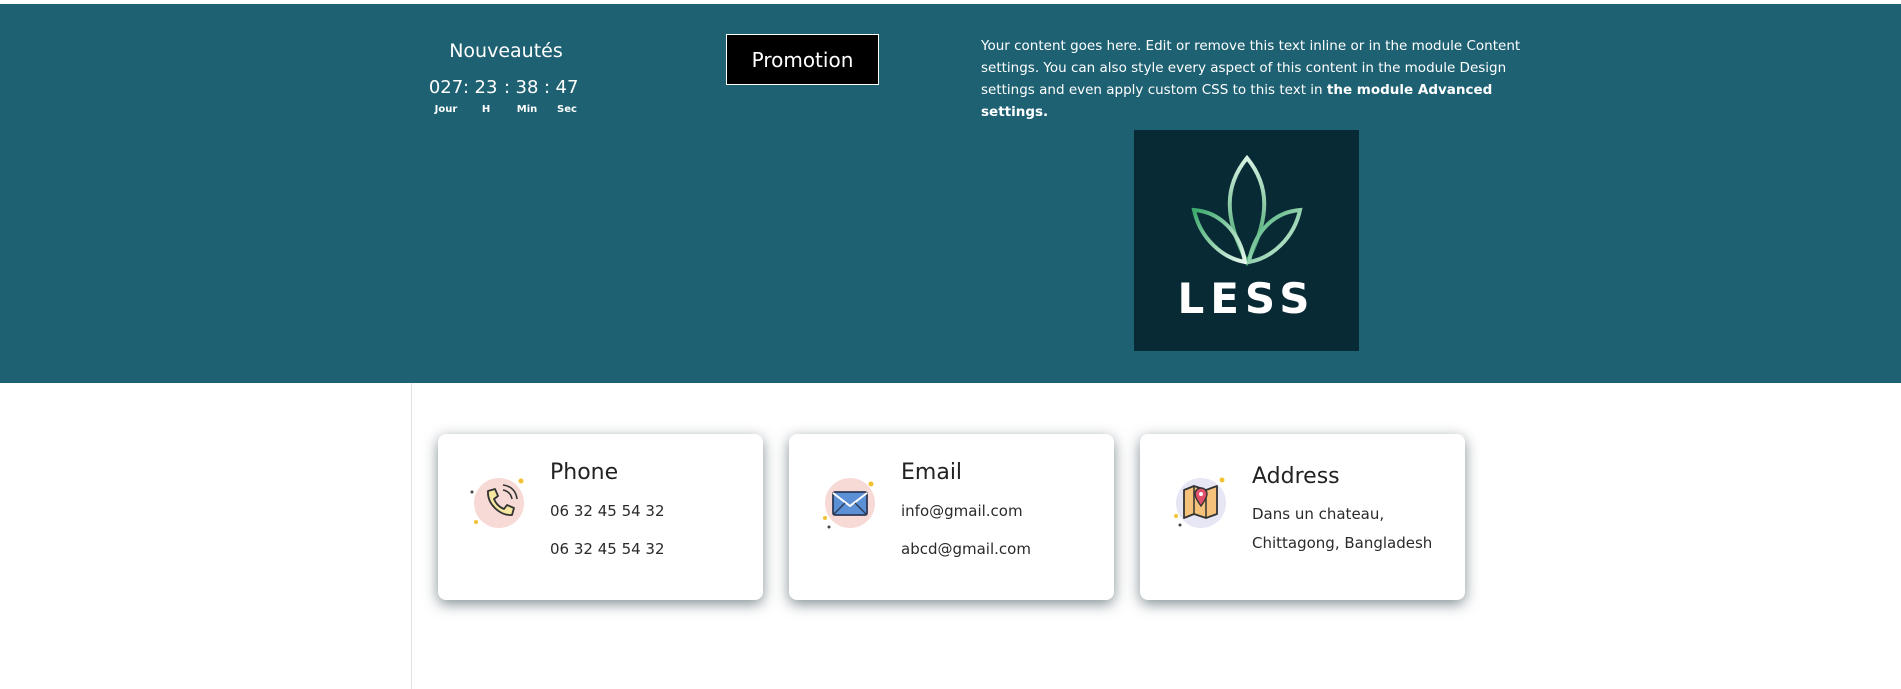 The height and width of the screenshot is (689, 1901). Describe the element at coordinates (607, 549) in the screenshot. I see `phone-number-2: 06 32 45 54 32` at that location.